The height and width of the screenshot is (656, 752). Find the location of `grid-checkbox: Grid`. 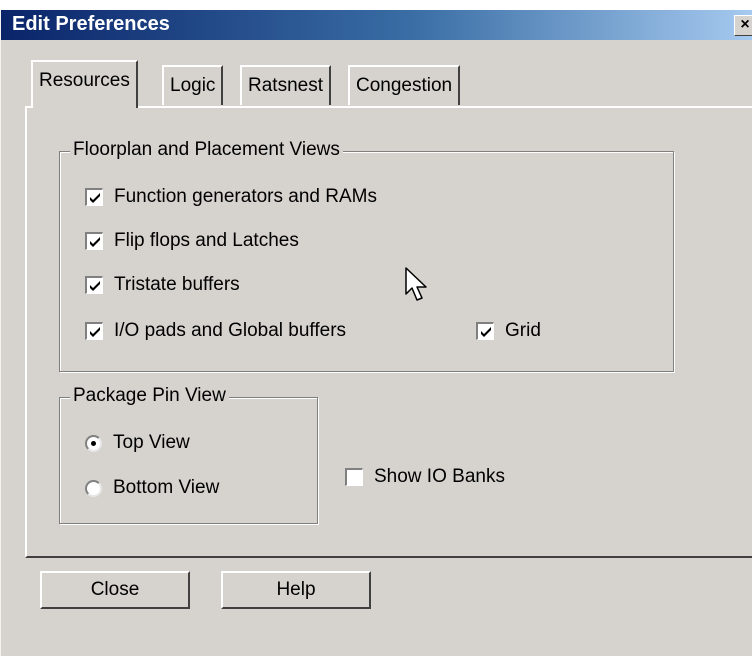

grid-checkbox: Grid is located at coordinates (508, 331).